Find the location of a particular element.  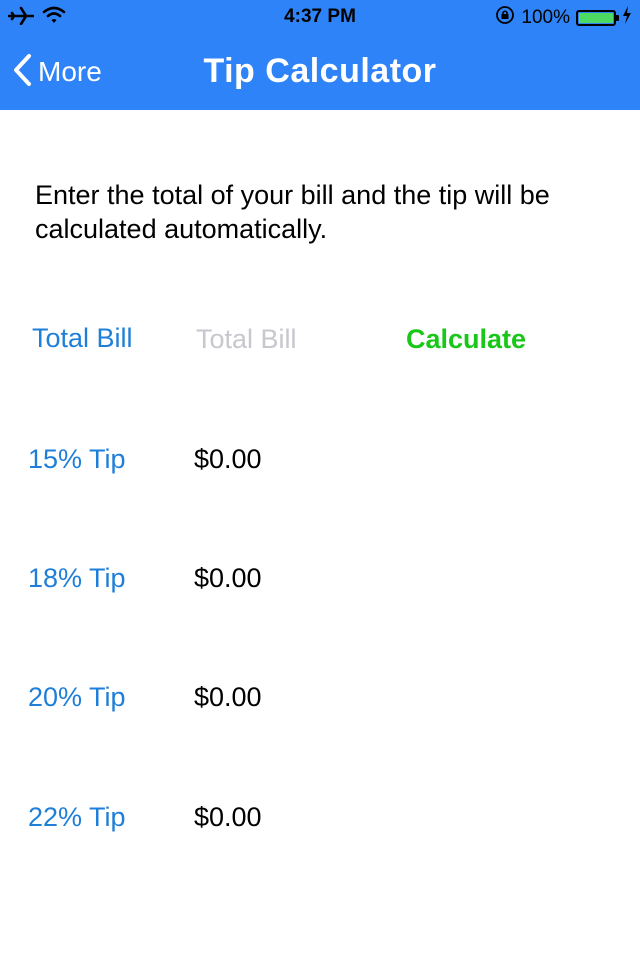

tip-row-18: 18% Tip $0.00 is located at coordinates (320, 579).